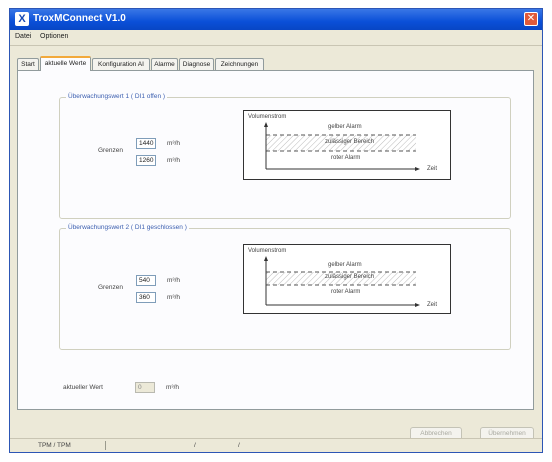 The image size is (552, 462). Describe the element at coordinates (110, 150) in the screenshot. I see `group-1-limits-label: Grenzen` at that location.